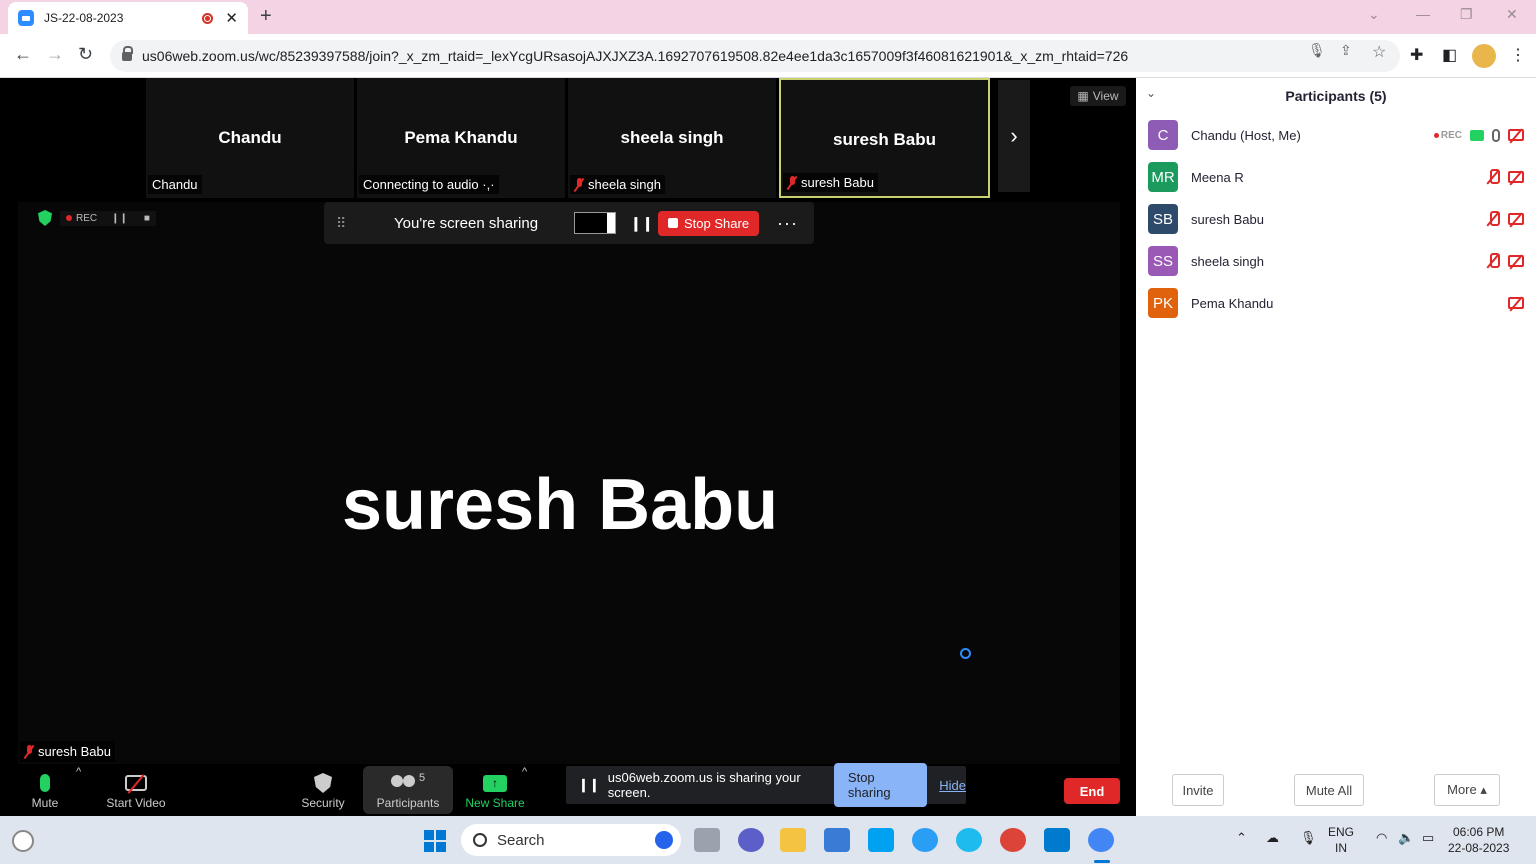 Image resolution: width=1536 pixels, height=864 pixels. I want to click on sharing-status: You're screen sharing, so click(466, 223).